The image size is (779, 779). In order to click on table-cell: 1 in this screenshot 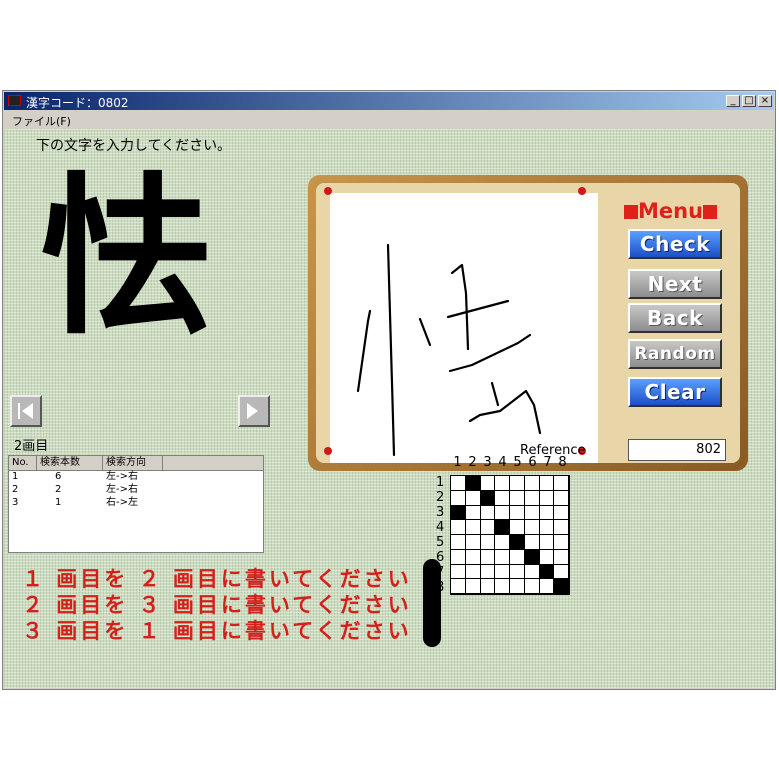, I will do `click(58, 502)`.